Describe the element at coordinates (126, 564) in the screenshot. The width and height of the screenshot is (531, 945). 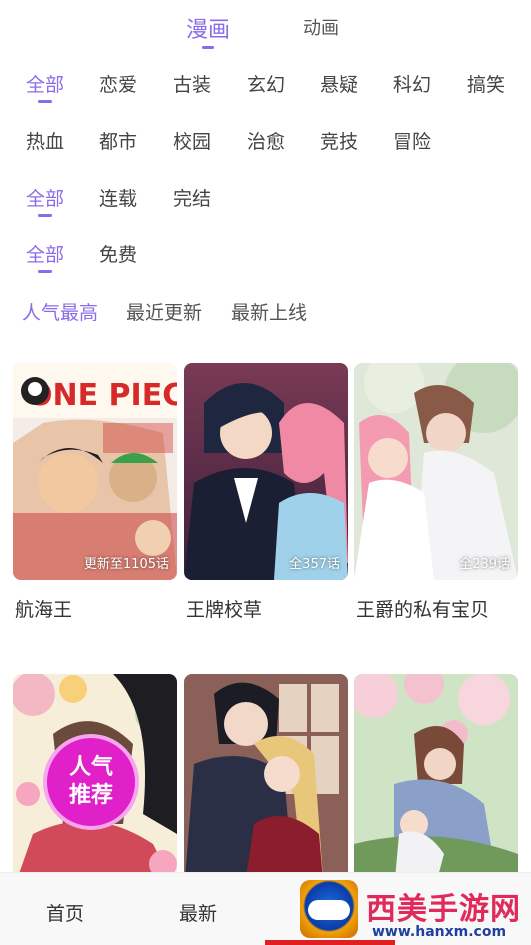
I see `episode-count: 更新至1105话` at that location.